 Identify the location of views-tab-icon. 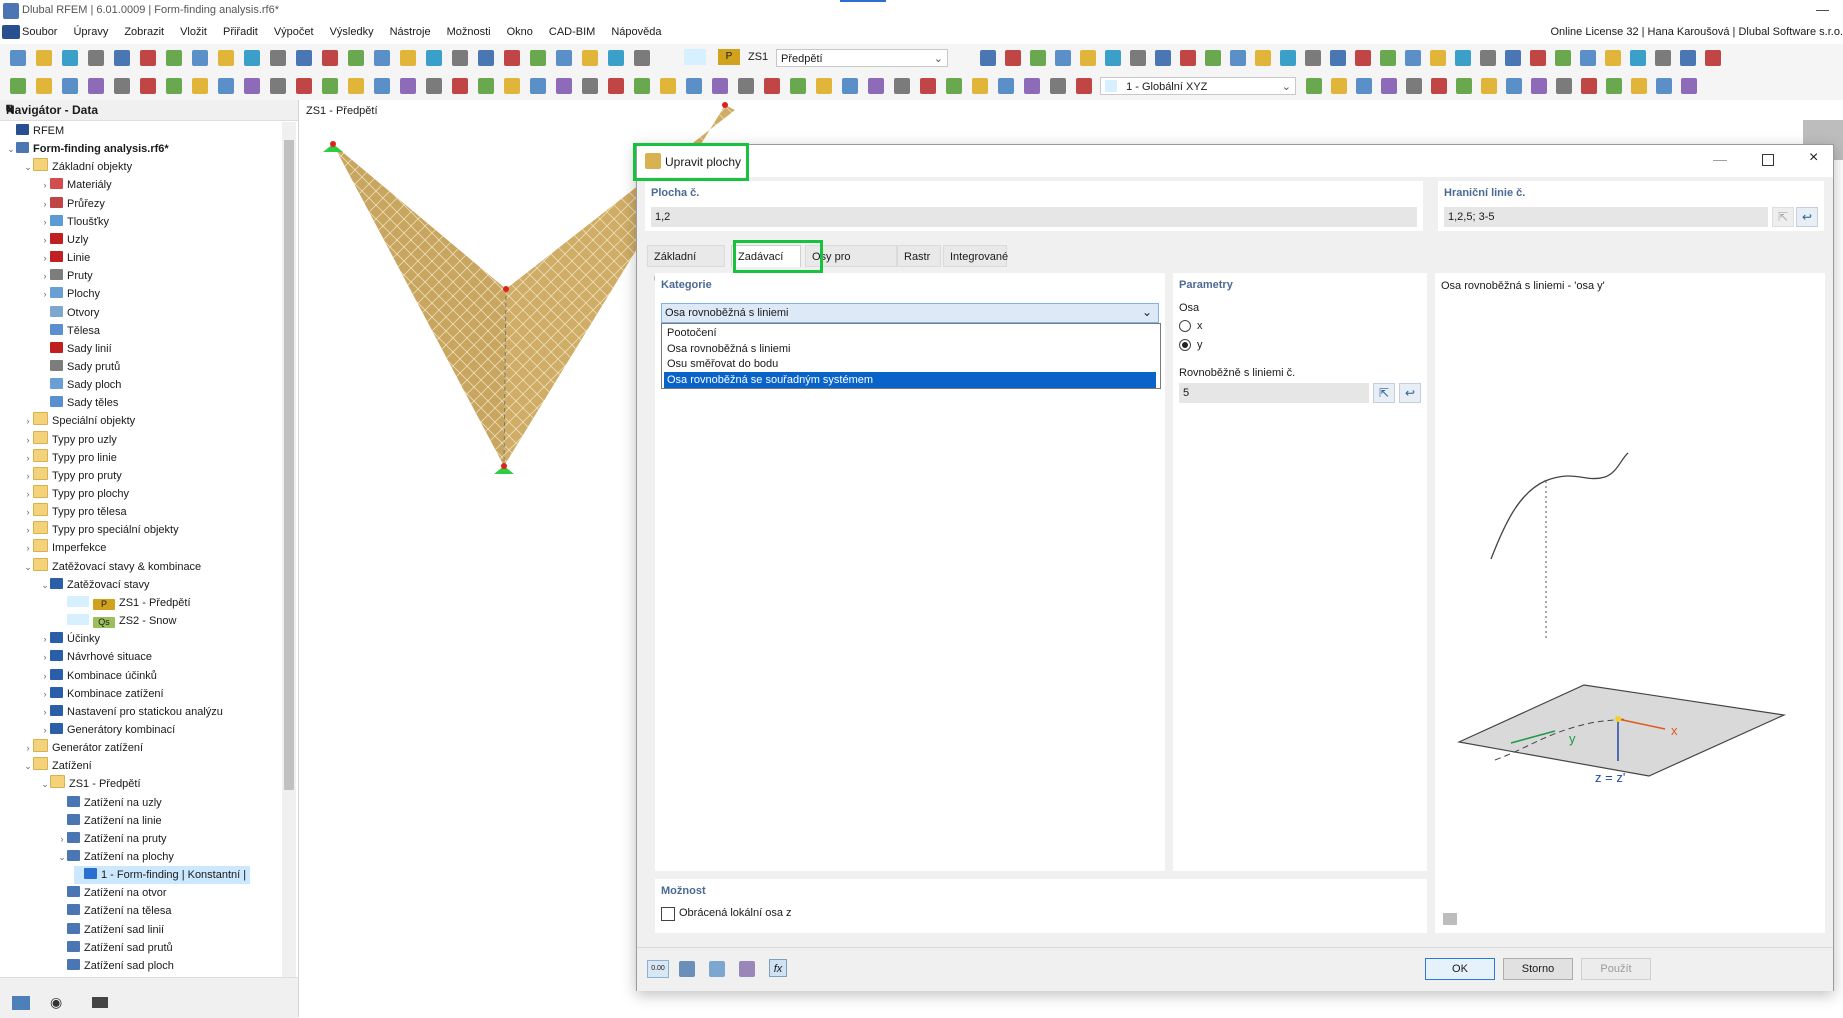
(100, 1002).